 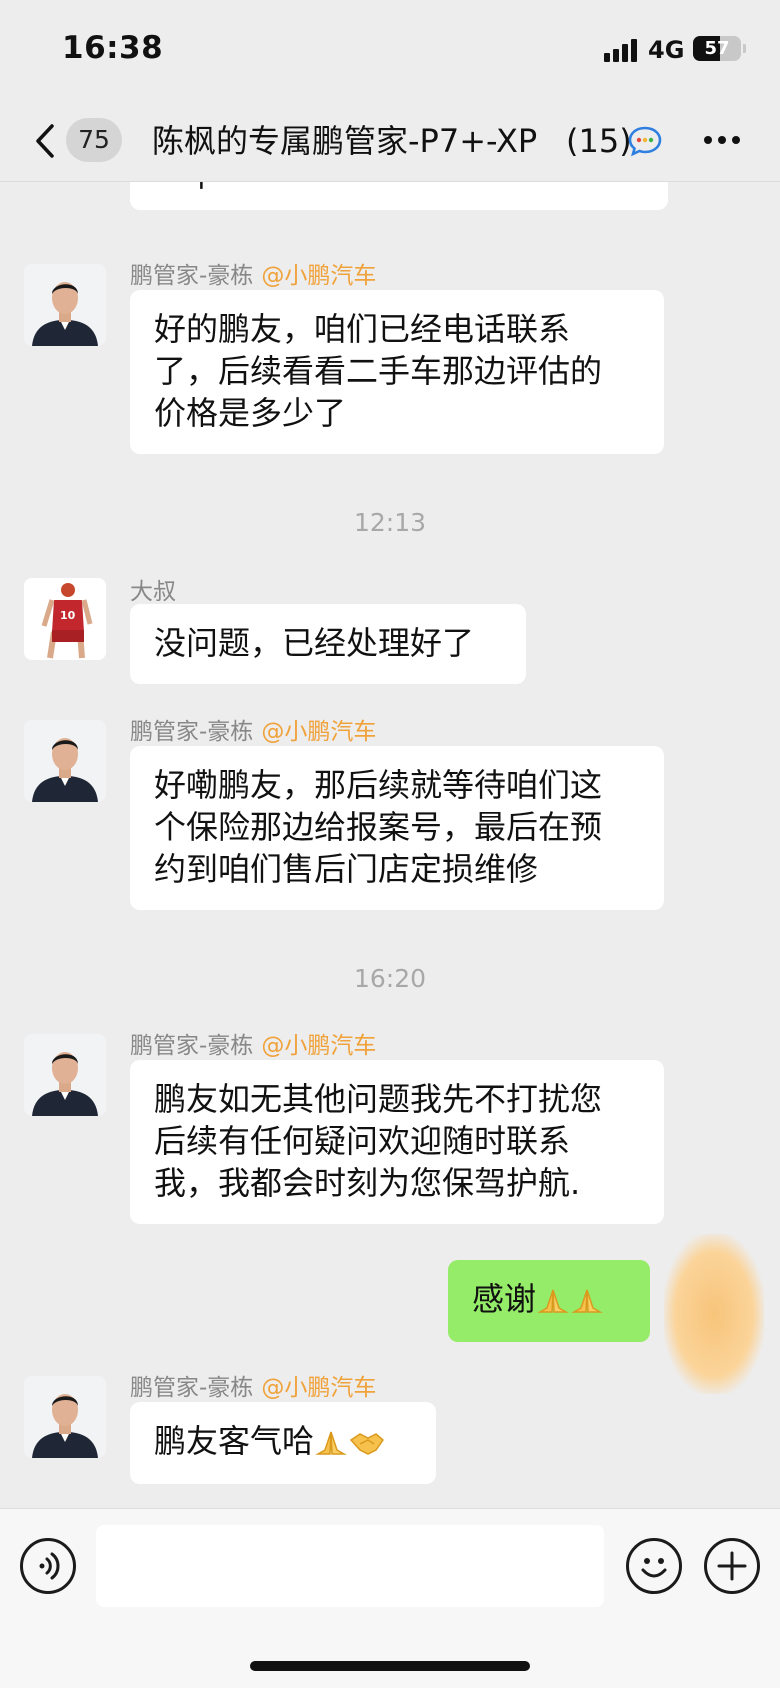 What do you see at coordinates (362, 1141) in the screenshot?
I see `message-line: 后续有任何疑问欢迎随时联系` at bounding box center [362, 1141].